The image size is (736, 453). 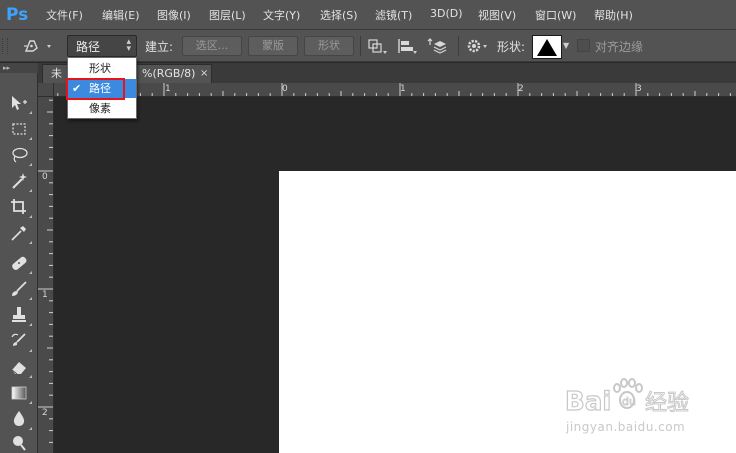 I want to click on path-arrangement-button, so click(x=437, y=46).